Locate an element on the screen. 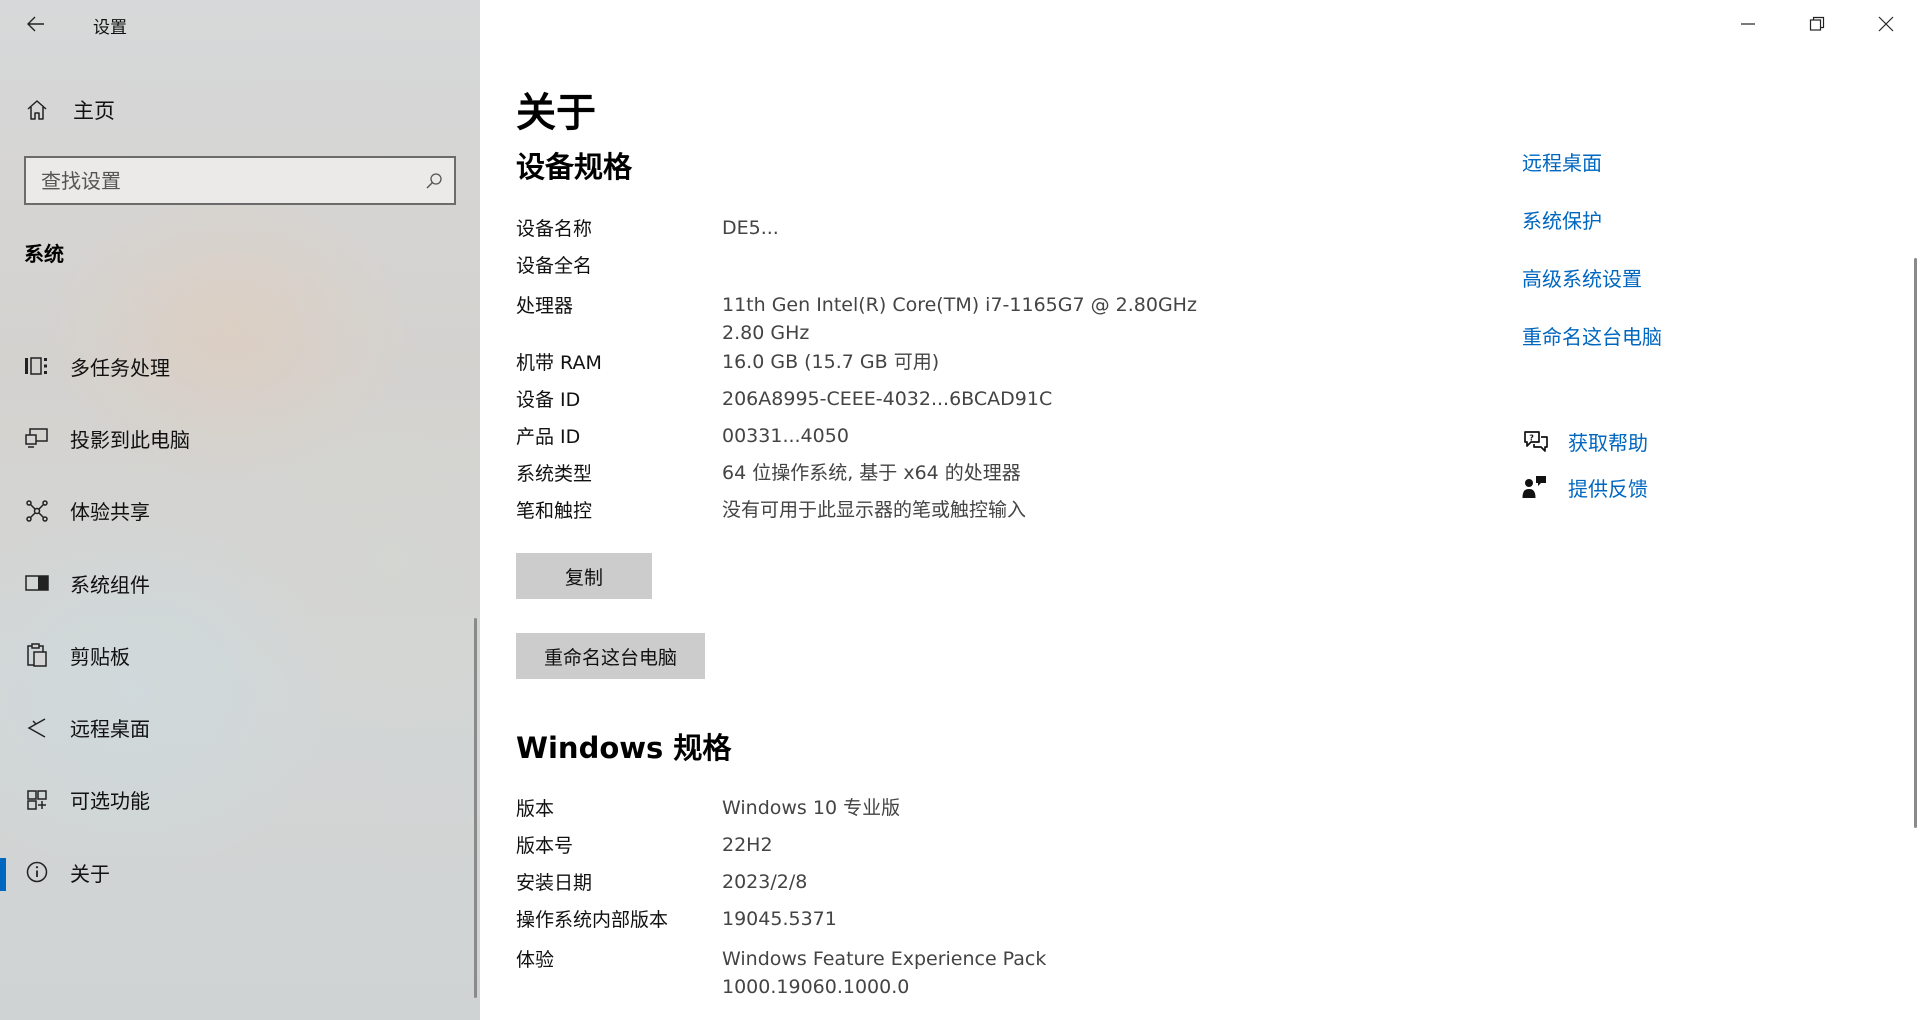  title-bar: 设置 is located at coordinates (240, 24).